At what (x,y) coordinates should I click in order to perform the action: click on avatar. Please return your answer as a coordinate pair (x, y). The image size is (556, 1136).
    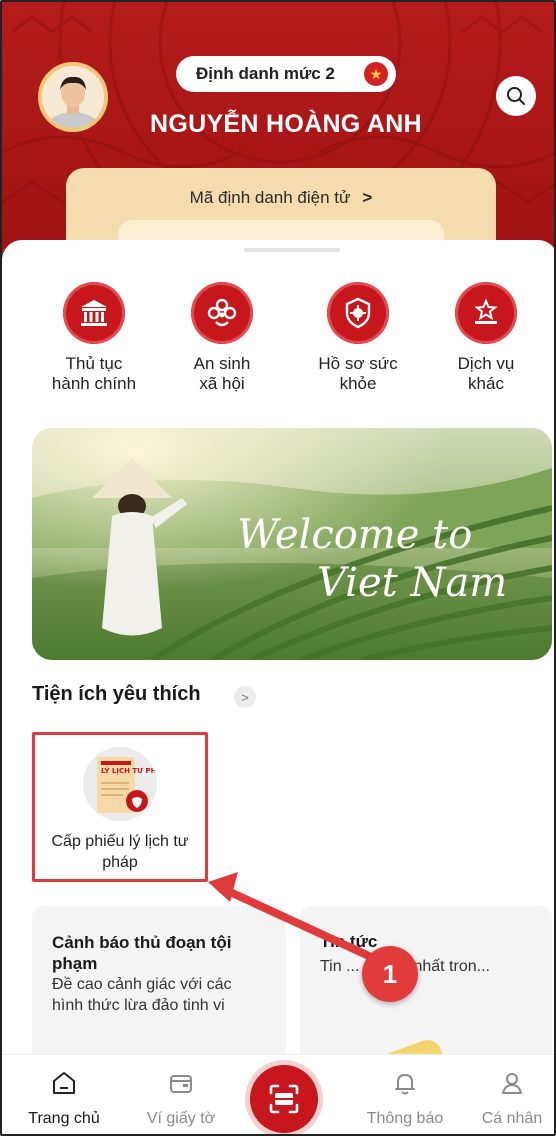
    Looking at the image, I should click on (73, 97).